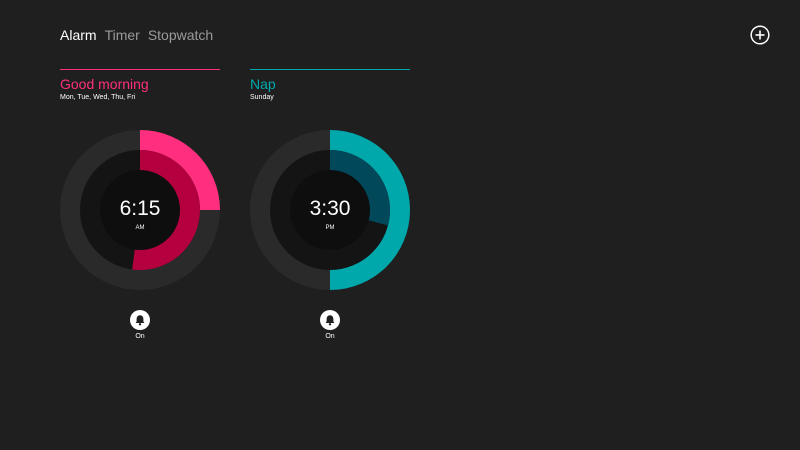  I want to click on alarm-ampm: AM, so click(140, 228).